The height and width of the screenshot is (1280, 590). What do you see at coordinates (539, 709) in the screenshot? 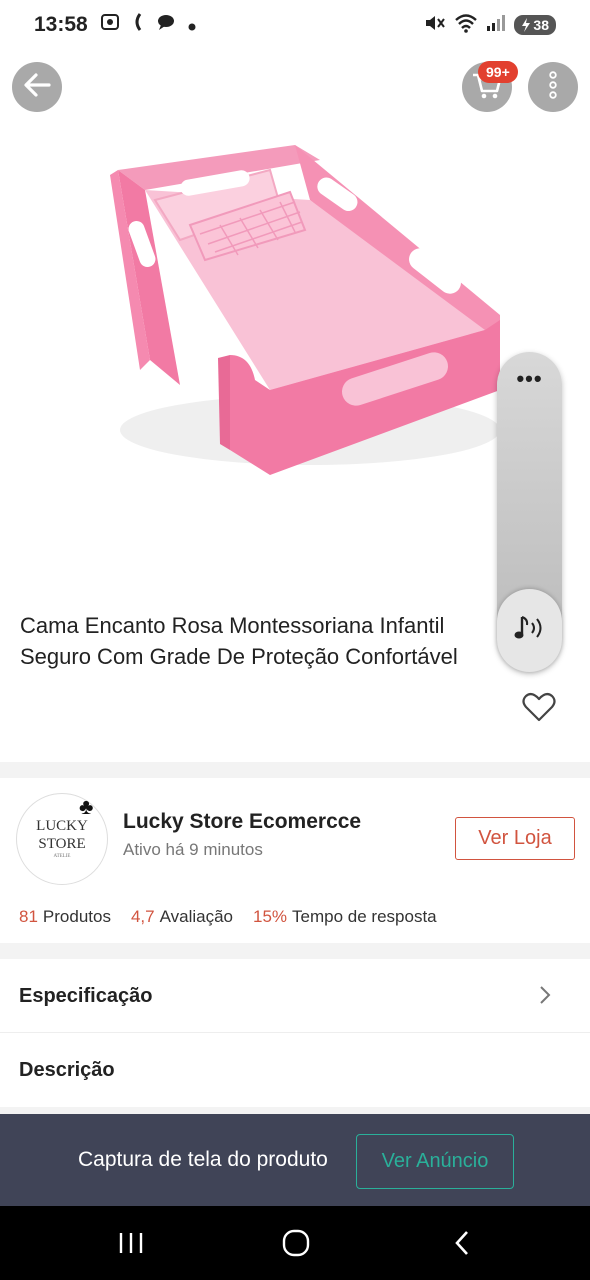
I see `favorite-heart-icon` at bounding box center [539, 709].